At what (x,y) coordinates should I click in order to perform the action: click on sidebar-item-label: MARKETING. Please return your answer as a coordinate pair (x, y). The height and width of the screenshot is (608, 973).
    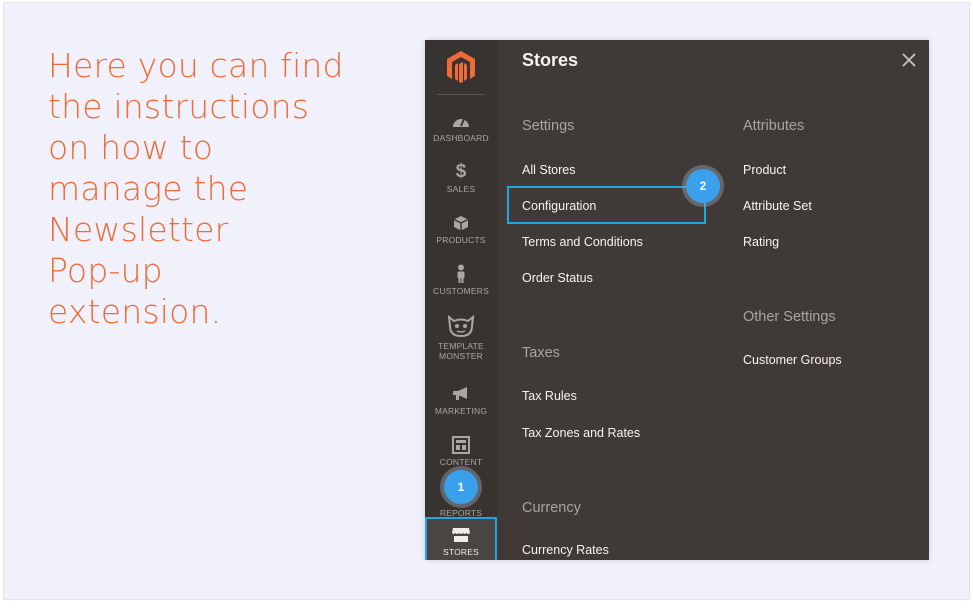
    Looking at the image, I should click on (461, 411).